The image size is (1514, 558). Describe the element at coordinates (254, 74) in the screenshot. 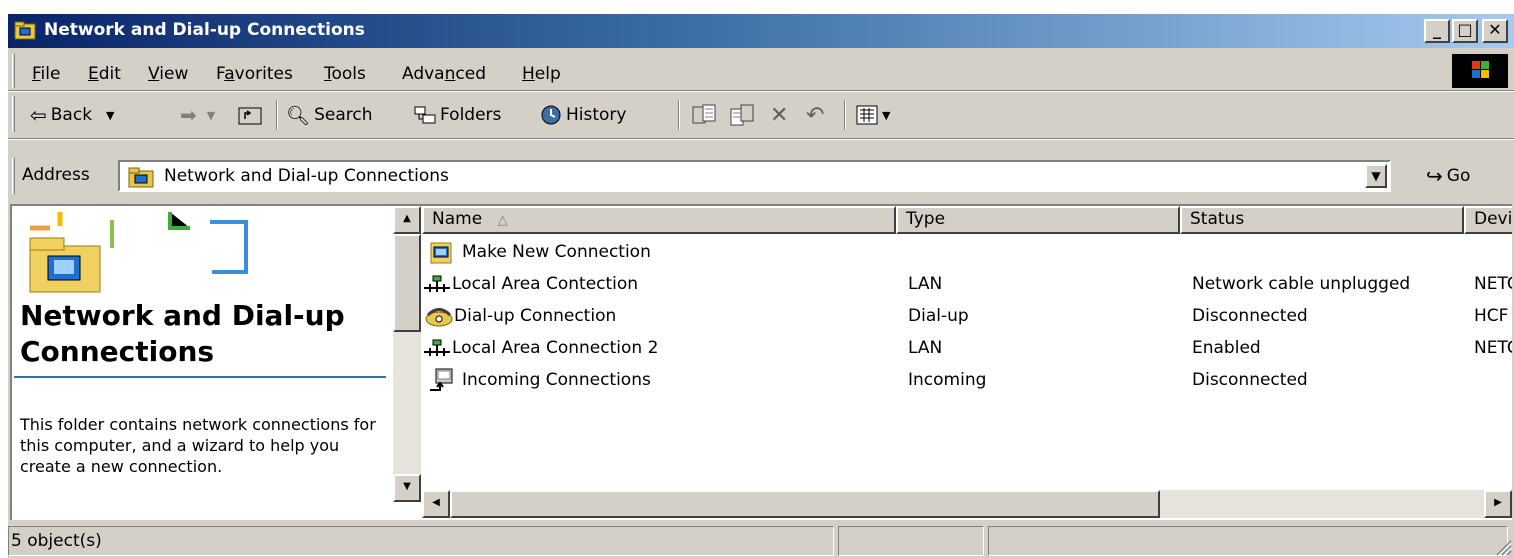

I see `menu-favorites: Favorites` at that location.